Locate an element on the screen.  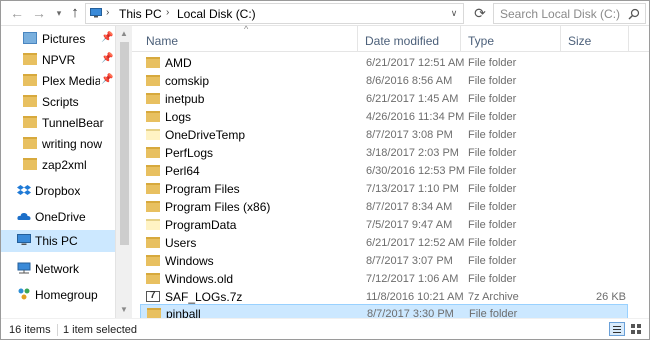
column-header-type: Type is located at coordinates (481, 41).